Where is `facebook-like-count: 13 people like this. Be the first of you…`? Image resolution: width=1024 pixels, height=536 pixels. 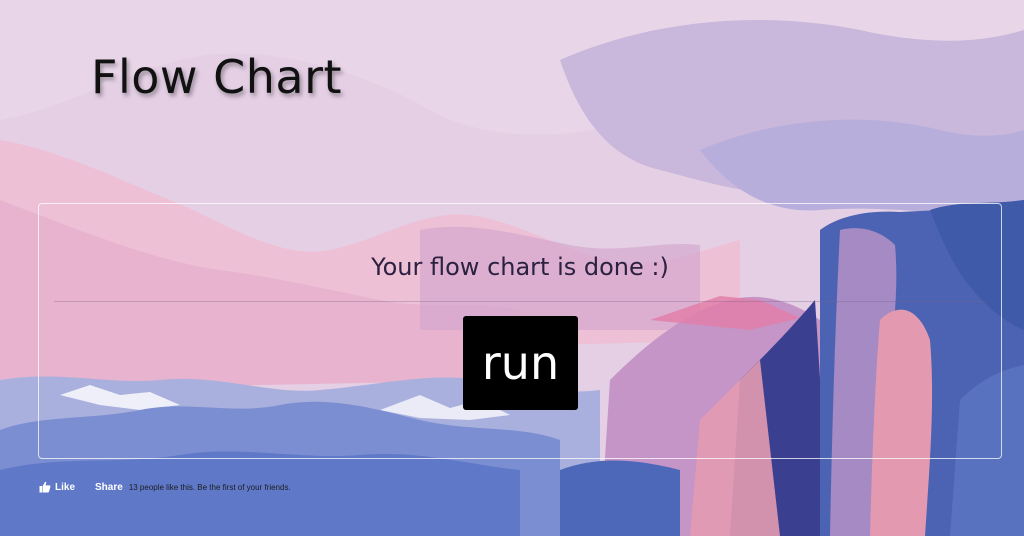 facebook-like-count: 13 people like this. Be the first of you… is located at coordinates (209, 487).